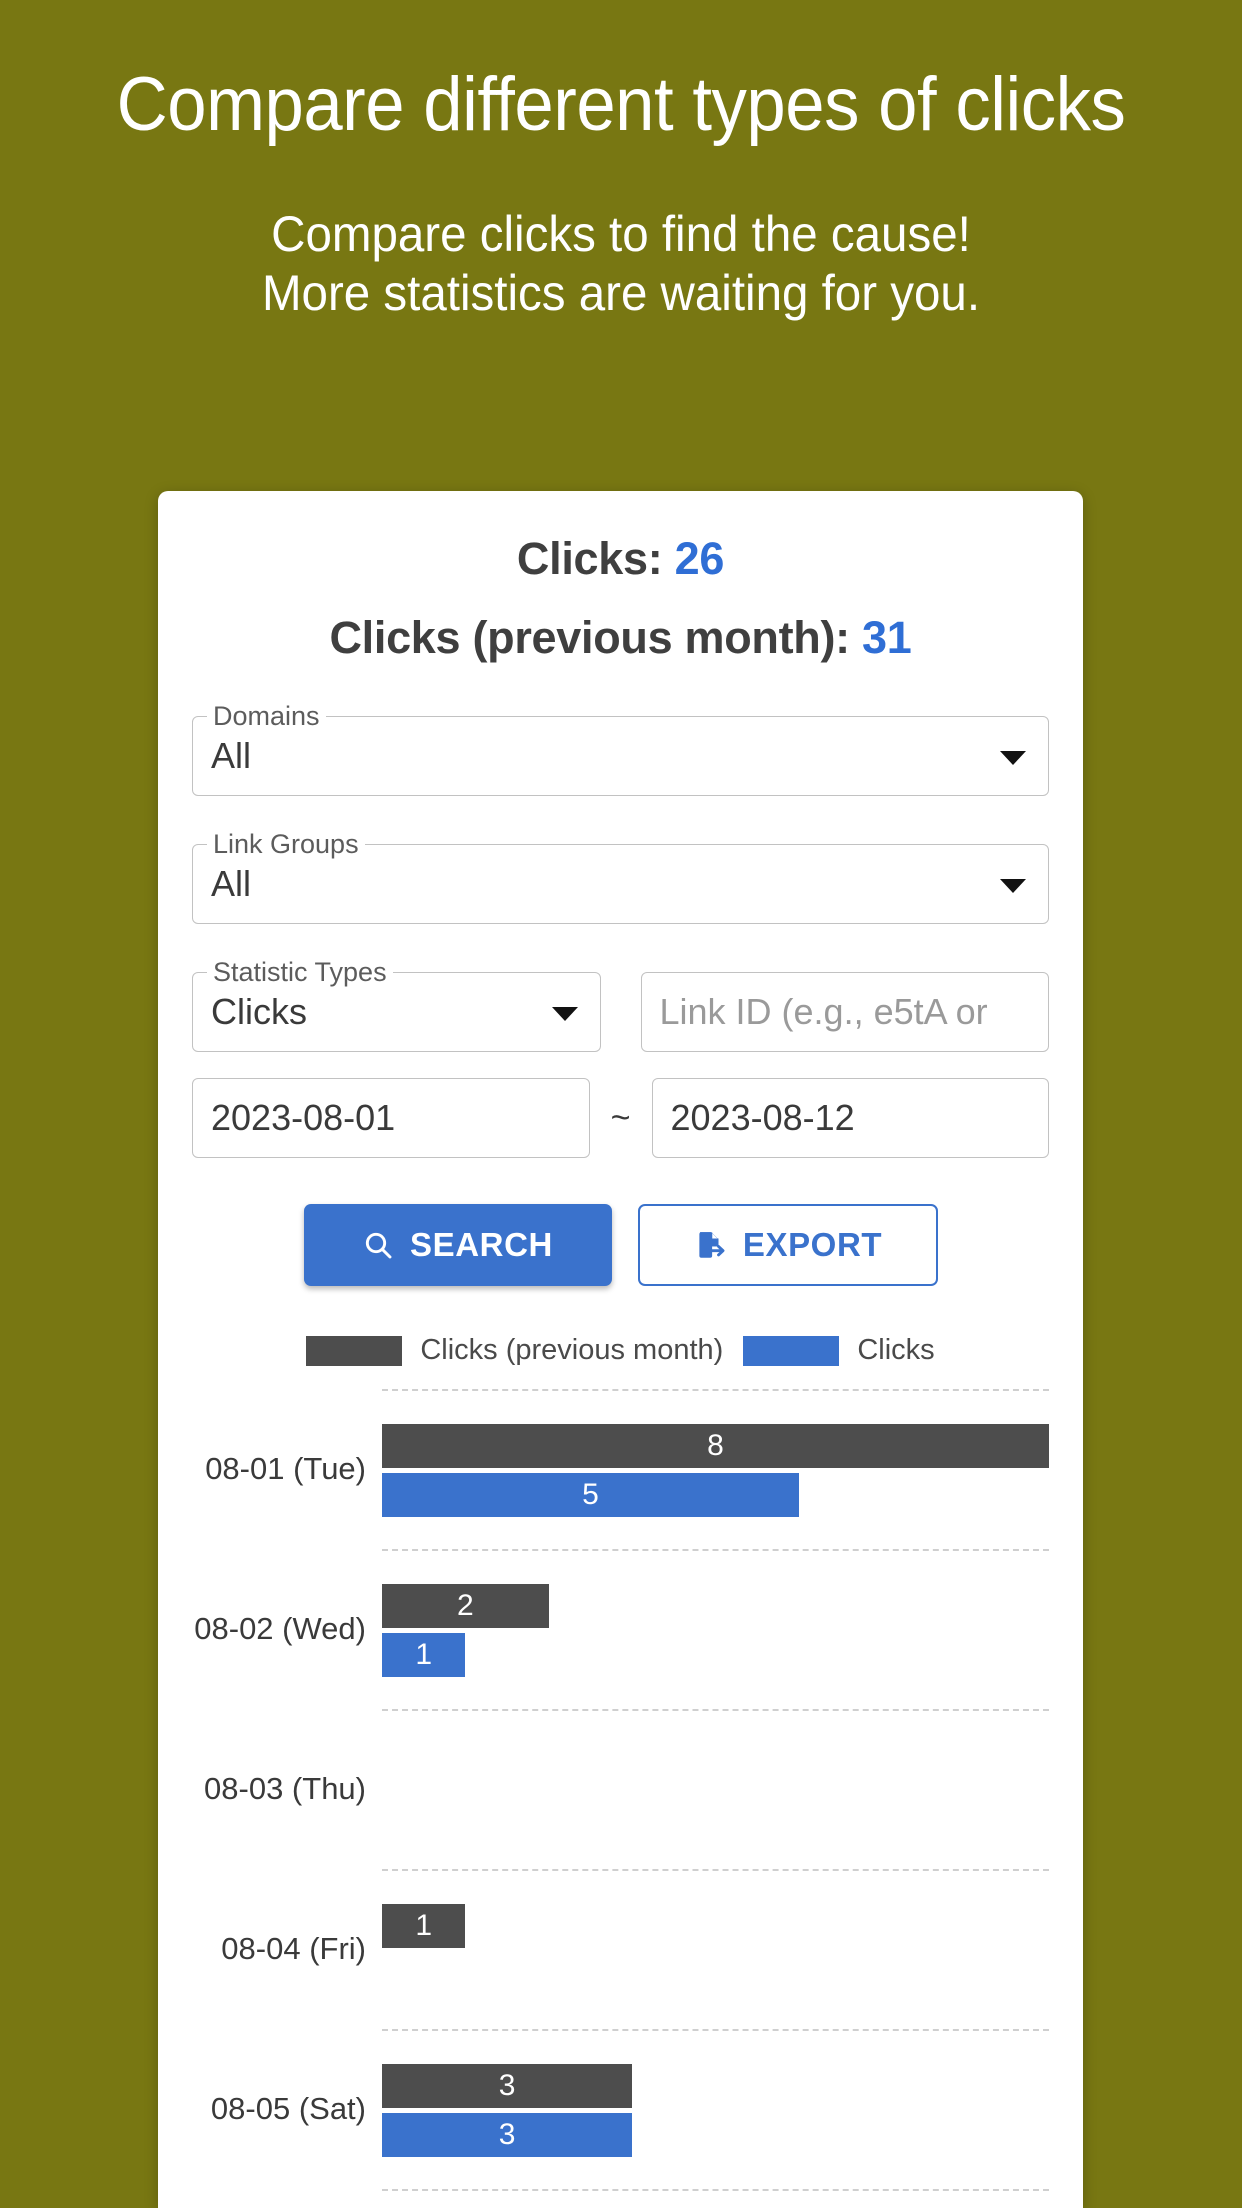  What do you see at coordinates (715, 1789) in the screenshot?
I see `chart-bars` at bounding box center [715, 1789].